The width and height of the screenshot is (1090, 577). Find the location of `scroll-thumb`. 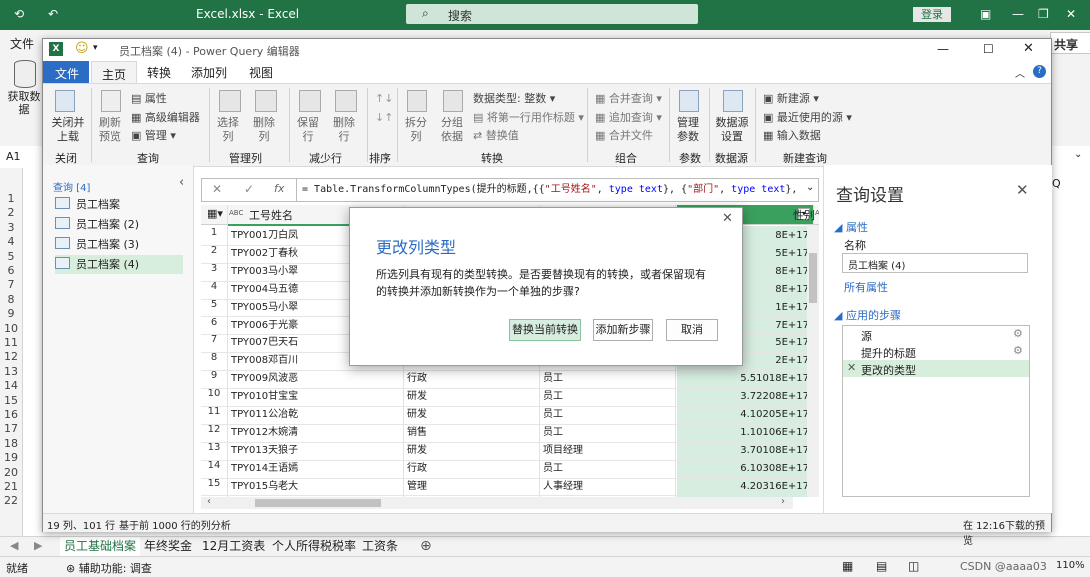

scroll-thumb is located at coordinates (813, 278).